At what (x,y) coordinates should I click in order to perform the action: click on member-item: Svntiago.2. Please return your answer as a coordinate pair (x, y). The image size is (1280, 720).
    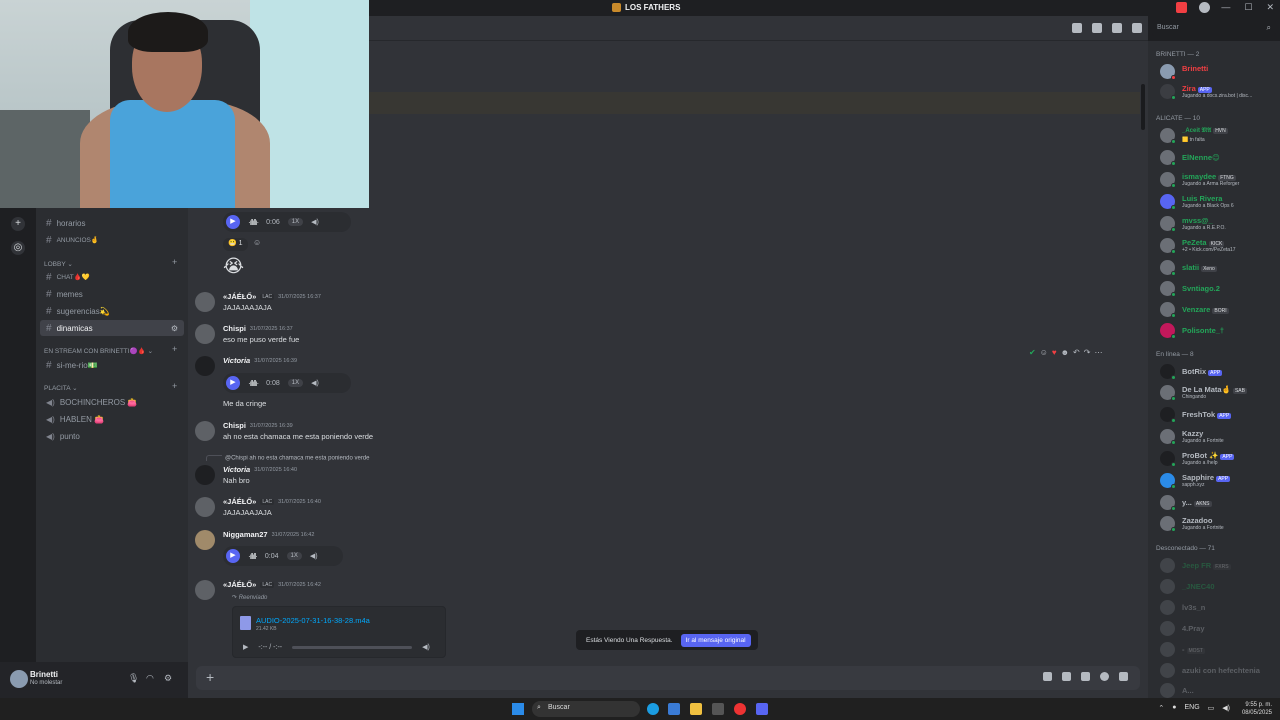
    Looking at the image, I should click on (1219, 289).